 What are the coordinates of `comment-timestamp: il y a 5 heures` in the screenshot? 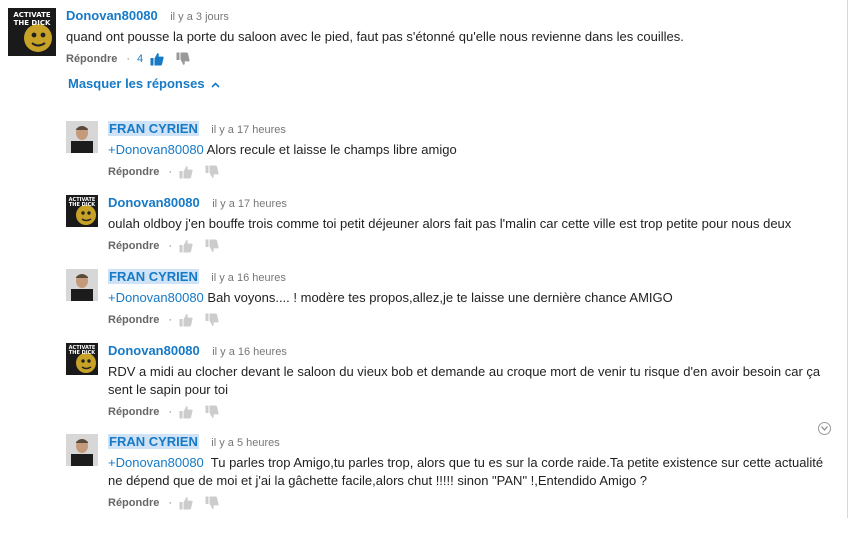 It's located at (245, 443).